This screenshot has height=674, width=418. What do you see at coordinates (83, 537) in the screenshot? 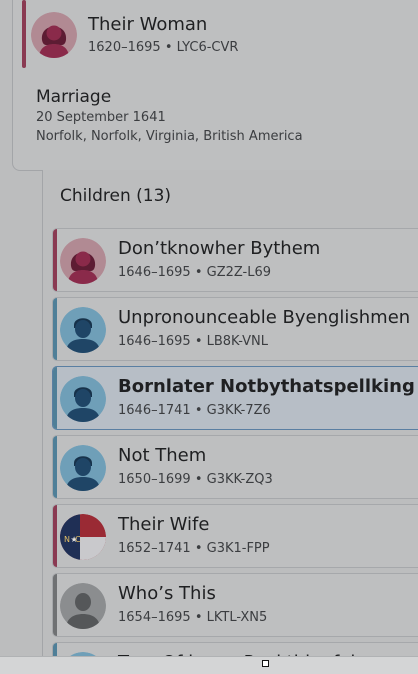
I see `state-flag-photo-icon: N ★ C` at bounding box center [83, 537].